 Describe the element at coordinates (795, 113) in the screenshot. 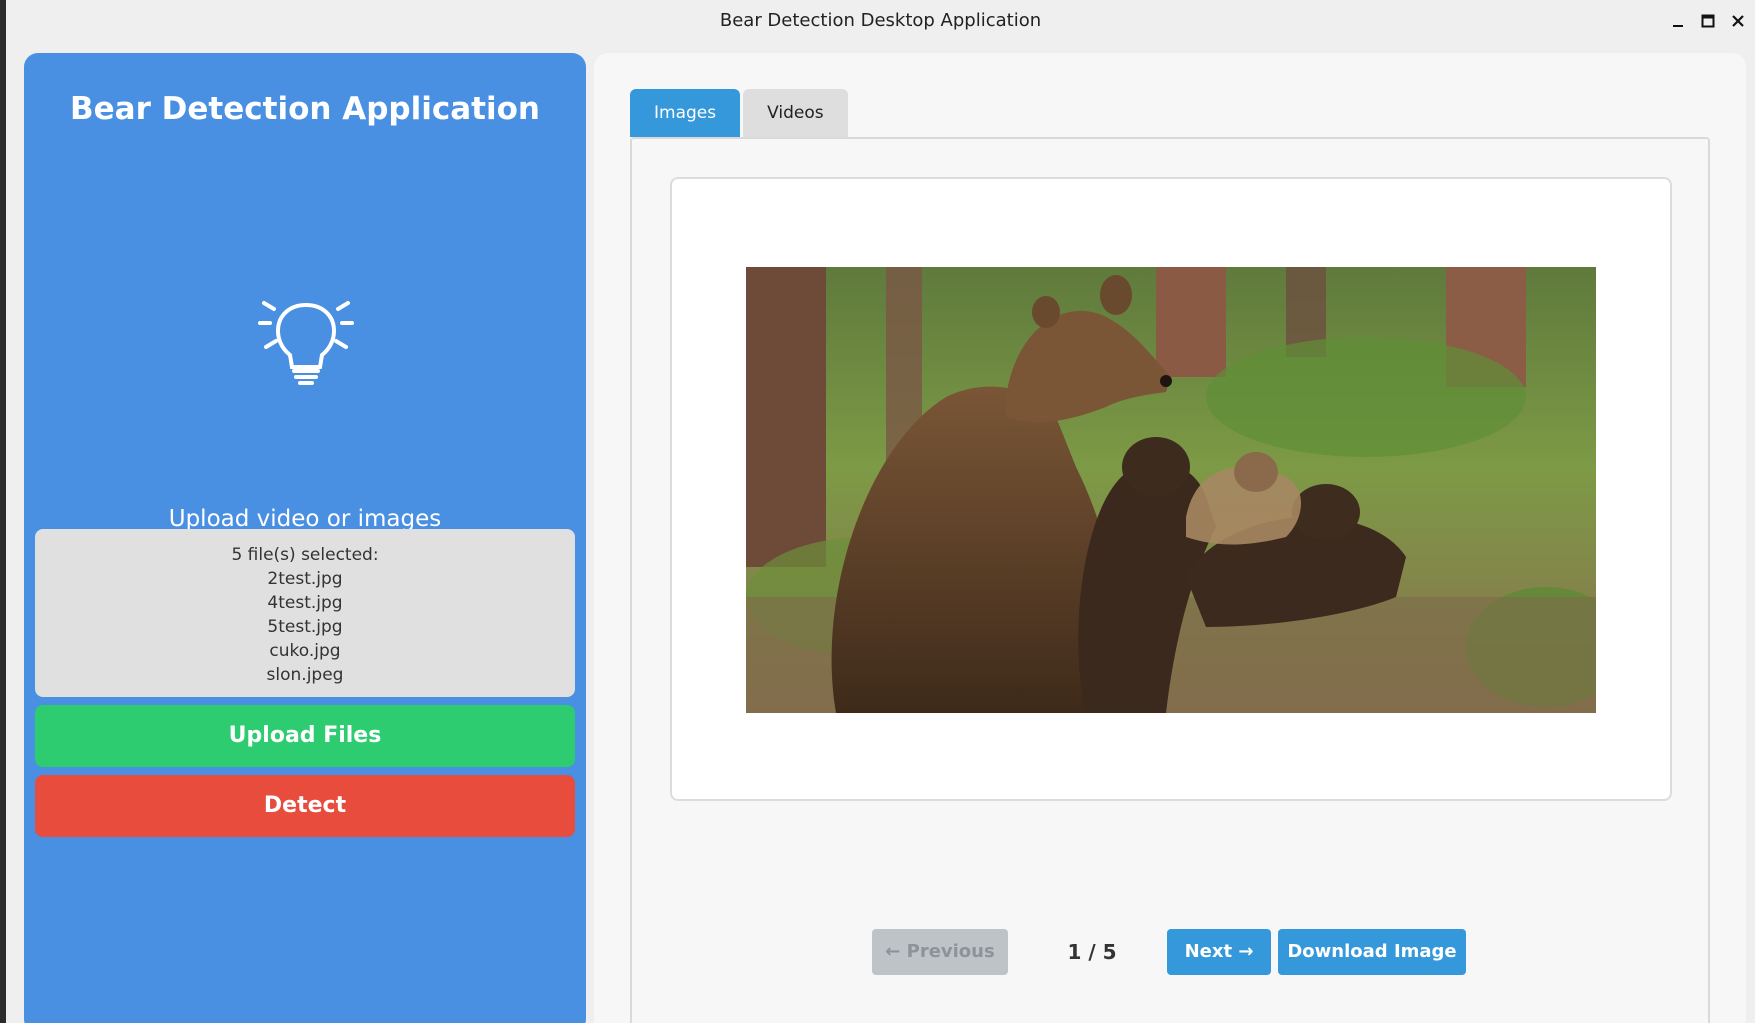

I see `tab-videos: Videos` at that location.